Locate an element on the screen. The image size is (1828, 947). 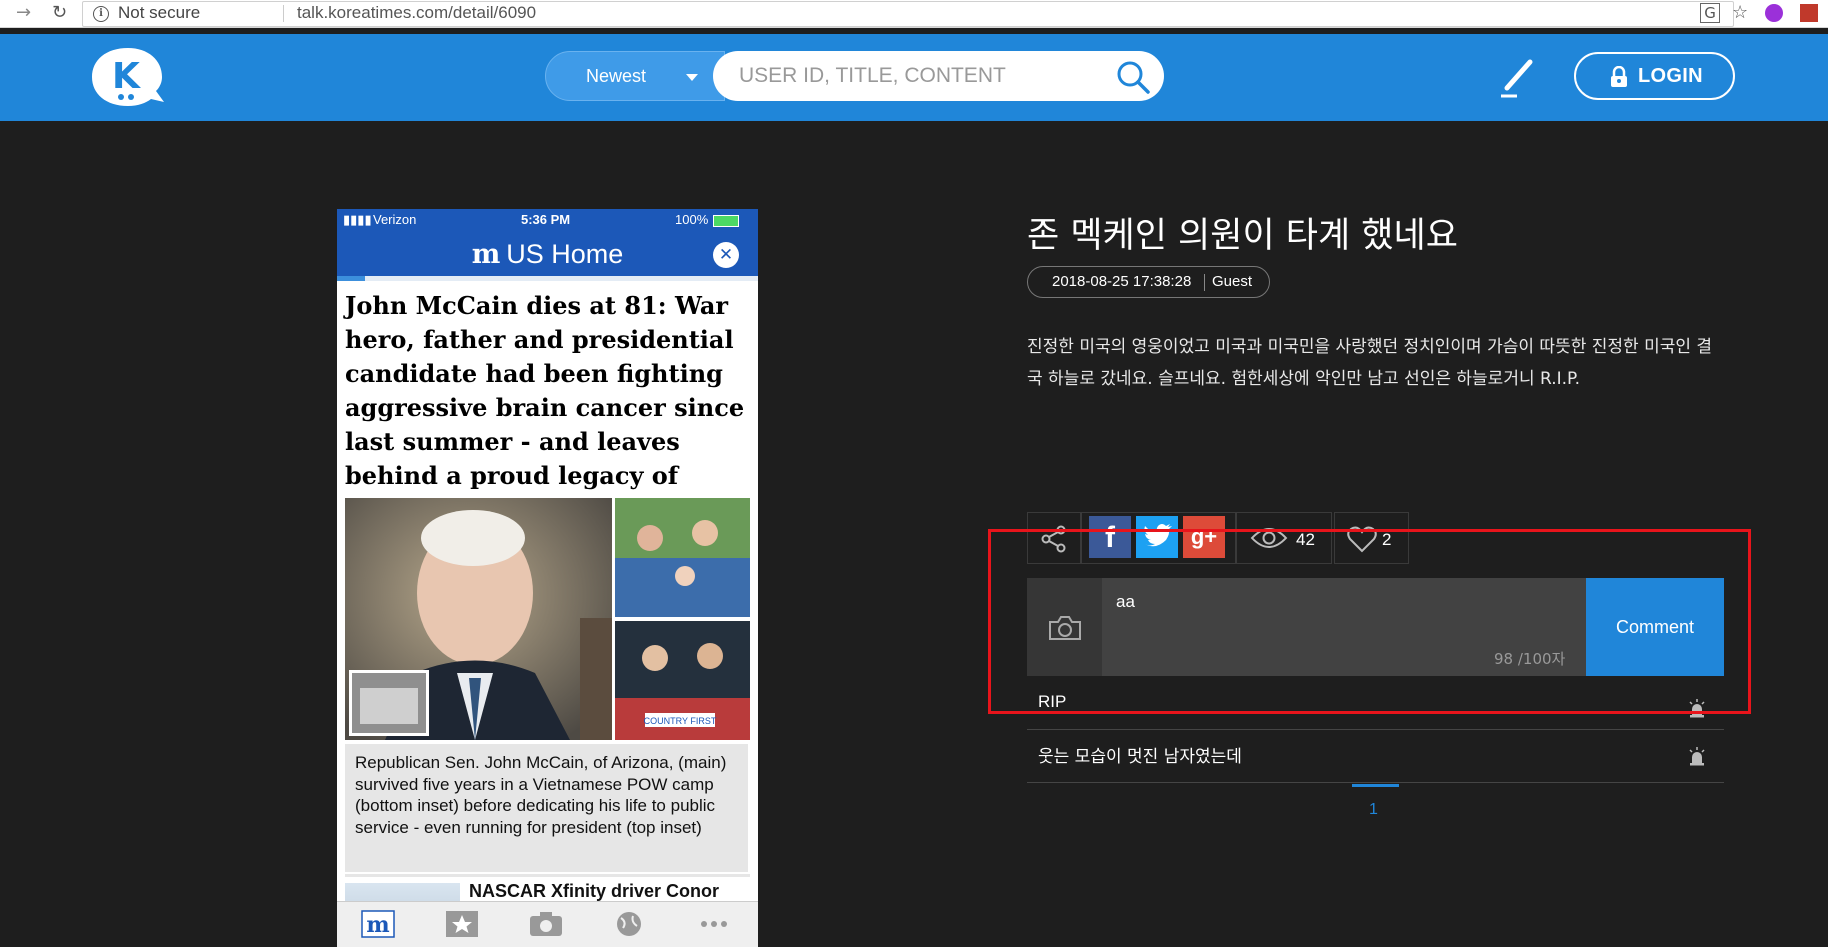
search-input is located at coordinates (938, 76).